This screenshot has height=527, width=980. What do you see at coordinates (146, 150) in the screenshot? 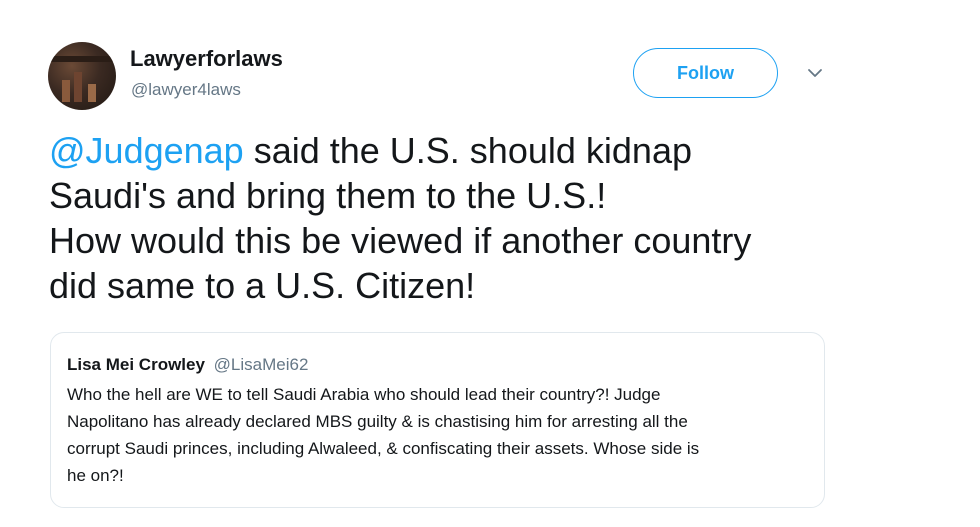
I see `mention-link: @Judgenap` at bounding box center [146, 150].